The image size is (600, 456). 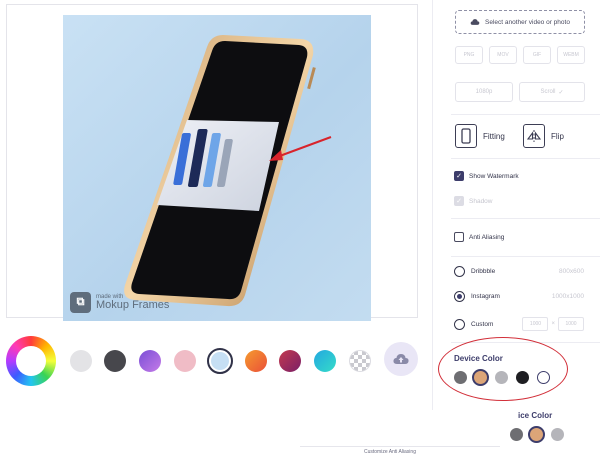 What do you see at coordinates (494, 176) in the screenshot?
I see `show-watermark-label: Show Watermark` at bounding box center [494, 176].